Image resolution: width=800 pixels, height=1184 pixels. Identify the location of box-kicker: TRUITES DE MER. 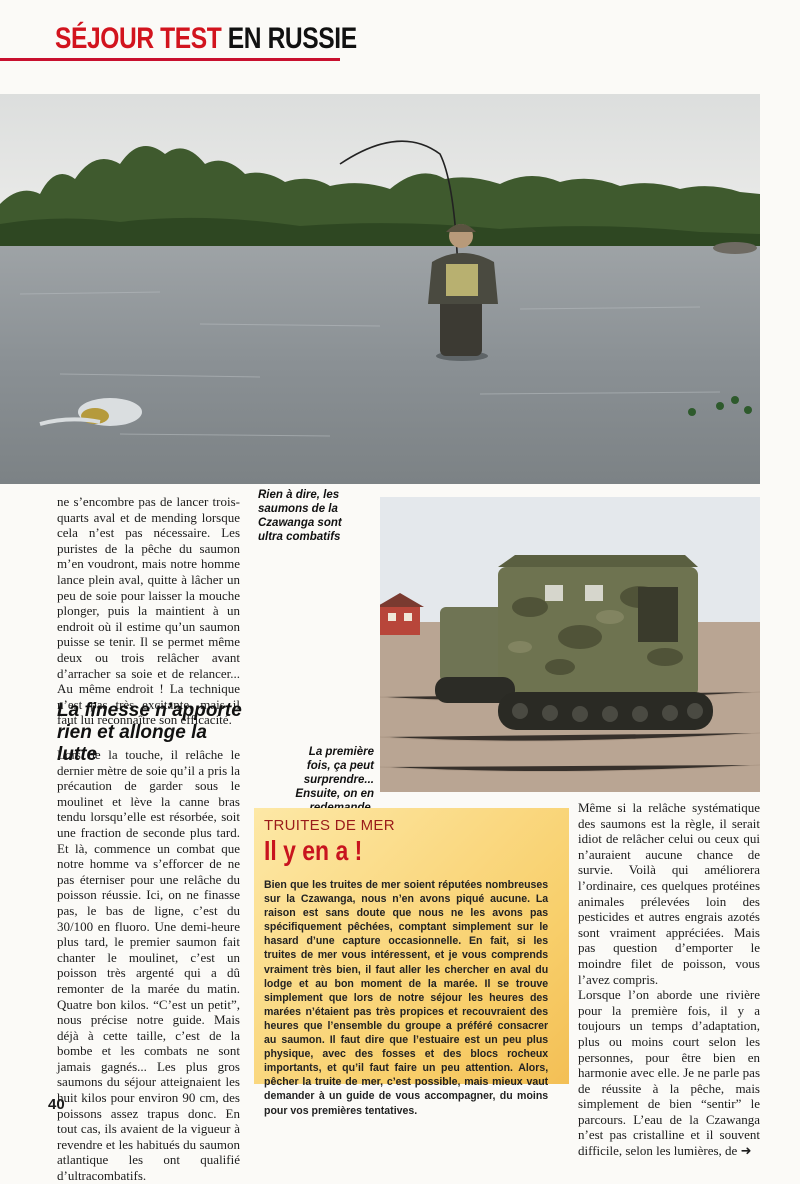
(329, 825).